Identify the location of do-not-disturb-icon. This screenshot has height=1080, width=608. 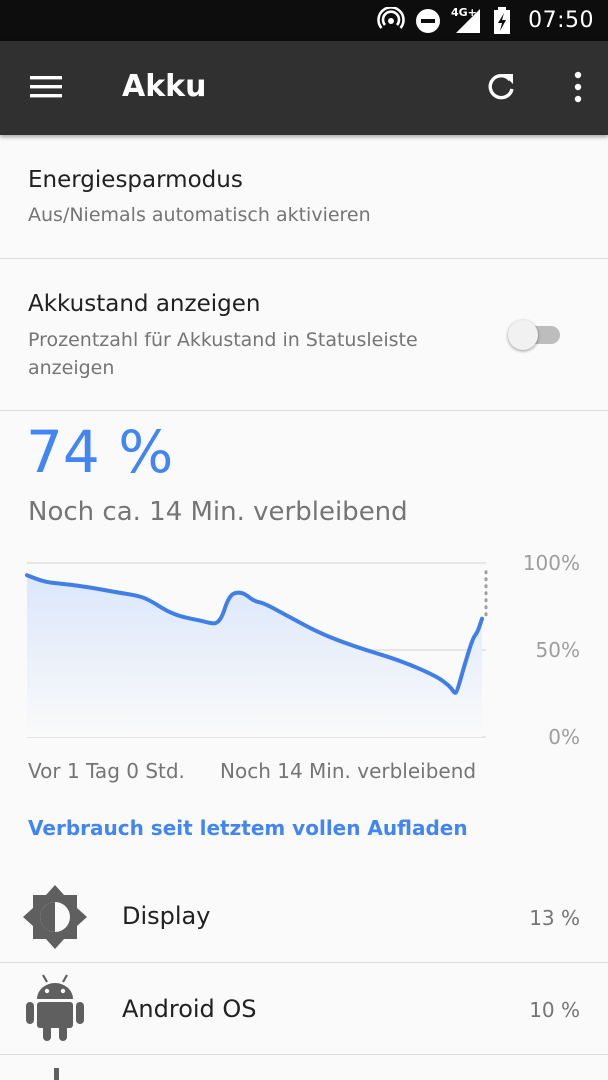
(428, 21).